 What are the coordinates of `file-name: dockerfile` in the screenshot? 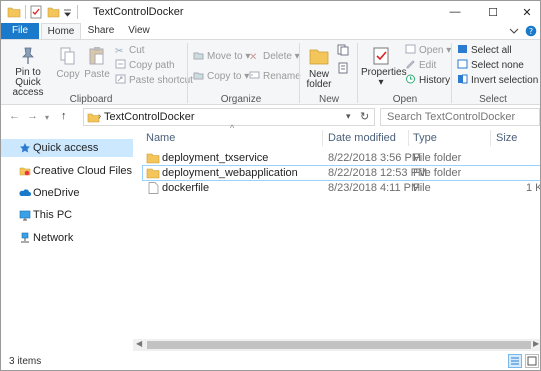 It's located at (186, 188).